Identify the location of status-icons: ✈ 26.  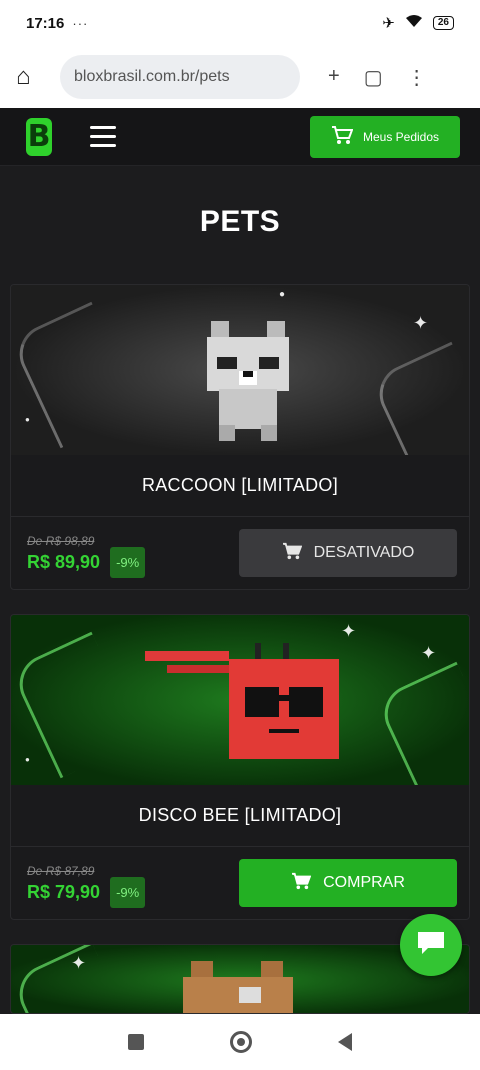
(418, 23).